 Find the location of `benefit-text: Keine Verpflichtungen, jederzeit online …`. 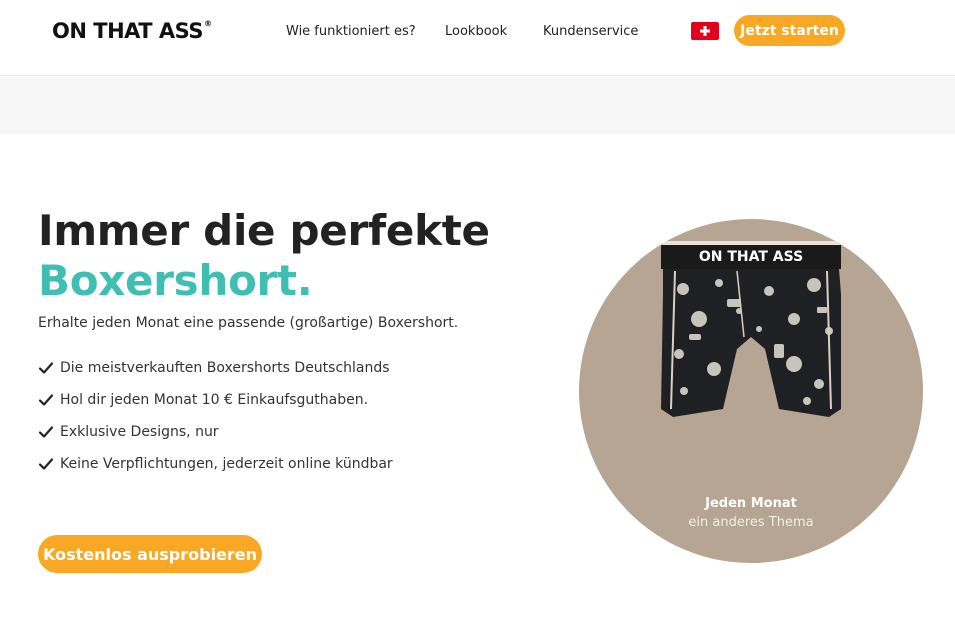

benefit-text: Keine Verpflichtungen, jederzeit online … is located at coordinates (226, 464).